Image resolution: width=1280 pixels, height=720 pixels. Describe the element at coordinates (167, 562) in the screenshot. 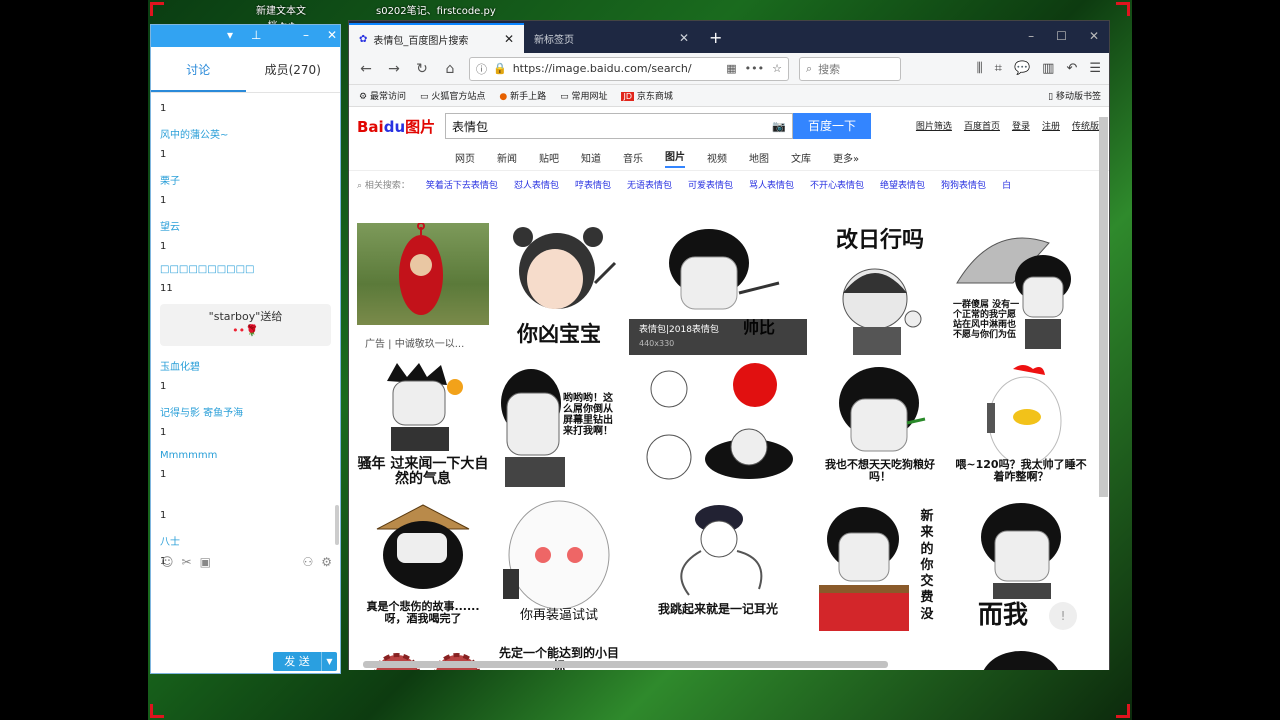

I see `emoji-icon: ☺` at that location.